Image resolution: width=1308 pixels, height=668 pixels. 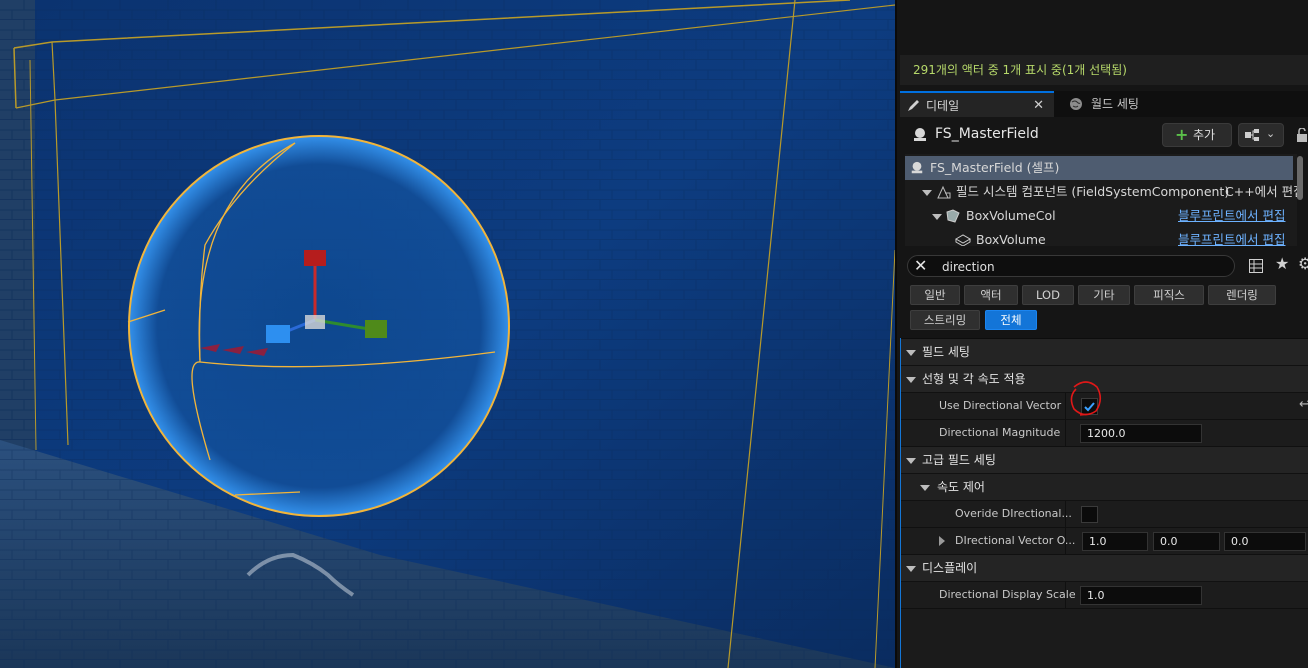 What do you see at coordinates (1115, 541) in the screenshot?
I see `vector-x-input: 1.0` at bounding box center [1115, 541].